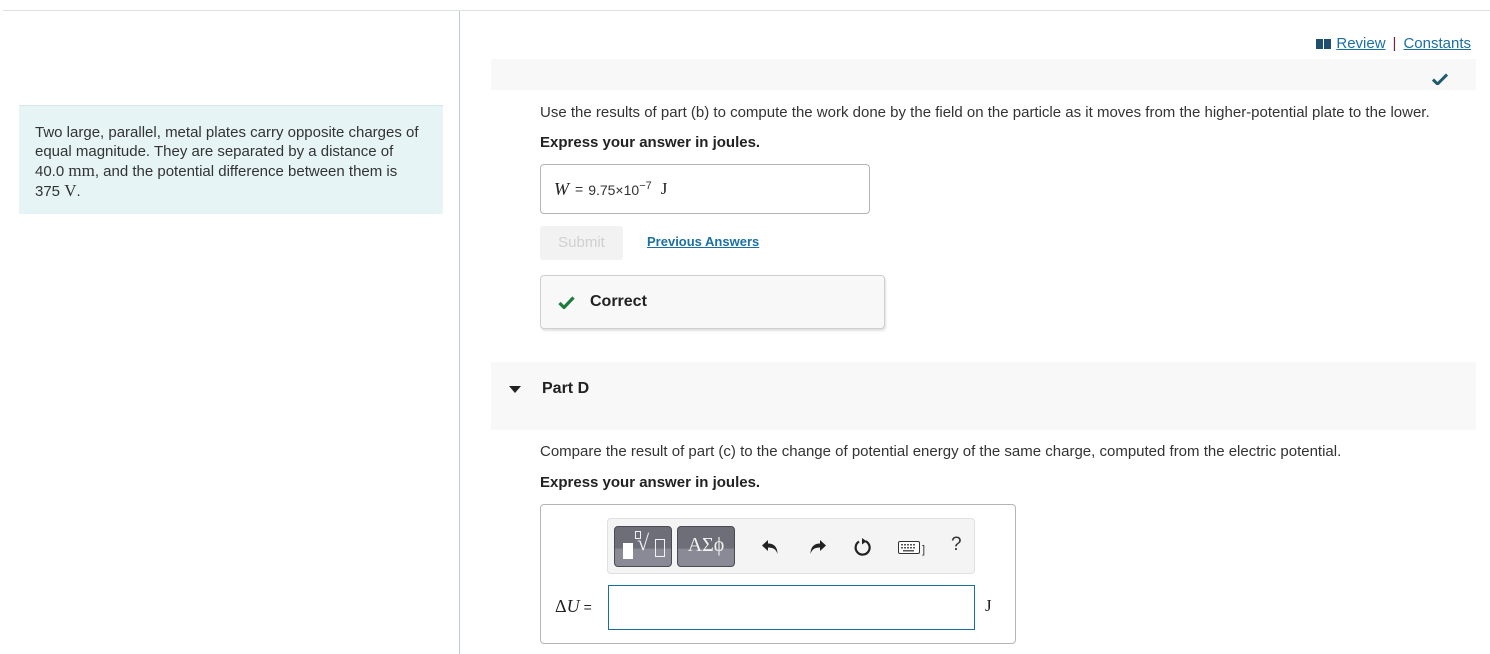 The height and width of the screenshot is (654, 1490). What do you see at coordinates (565, 389) in the screenshot?
I see `part-d-title: Part D` at bounding box center [565, 389].